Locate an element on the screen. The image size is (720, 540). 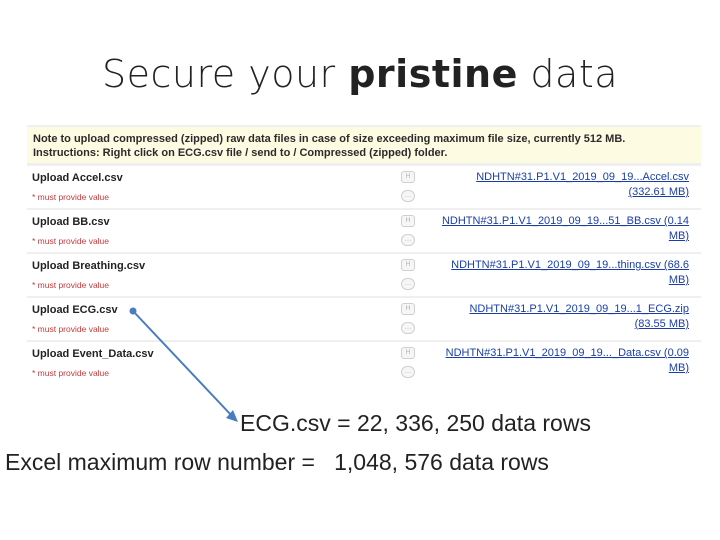
title-post: data is located at coordinates (568, 74).